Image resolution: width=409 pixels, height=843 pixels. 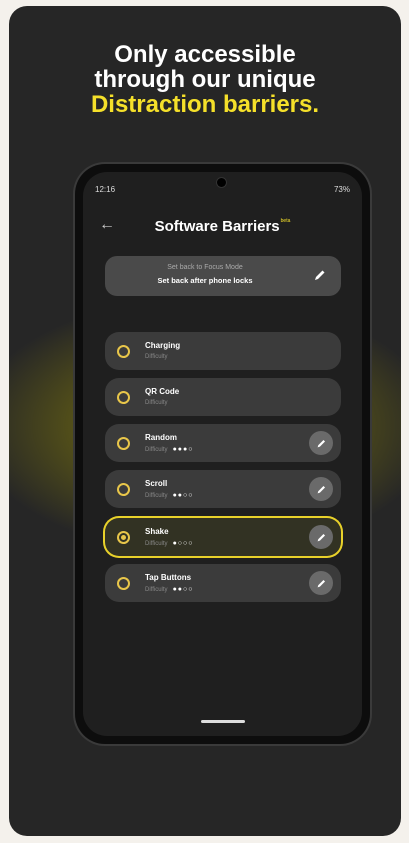 I want to click on set-back-line-2: Set back after phone locks, so click(x=205, y=280).